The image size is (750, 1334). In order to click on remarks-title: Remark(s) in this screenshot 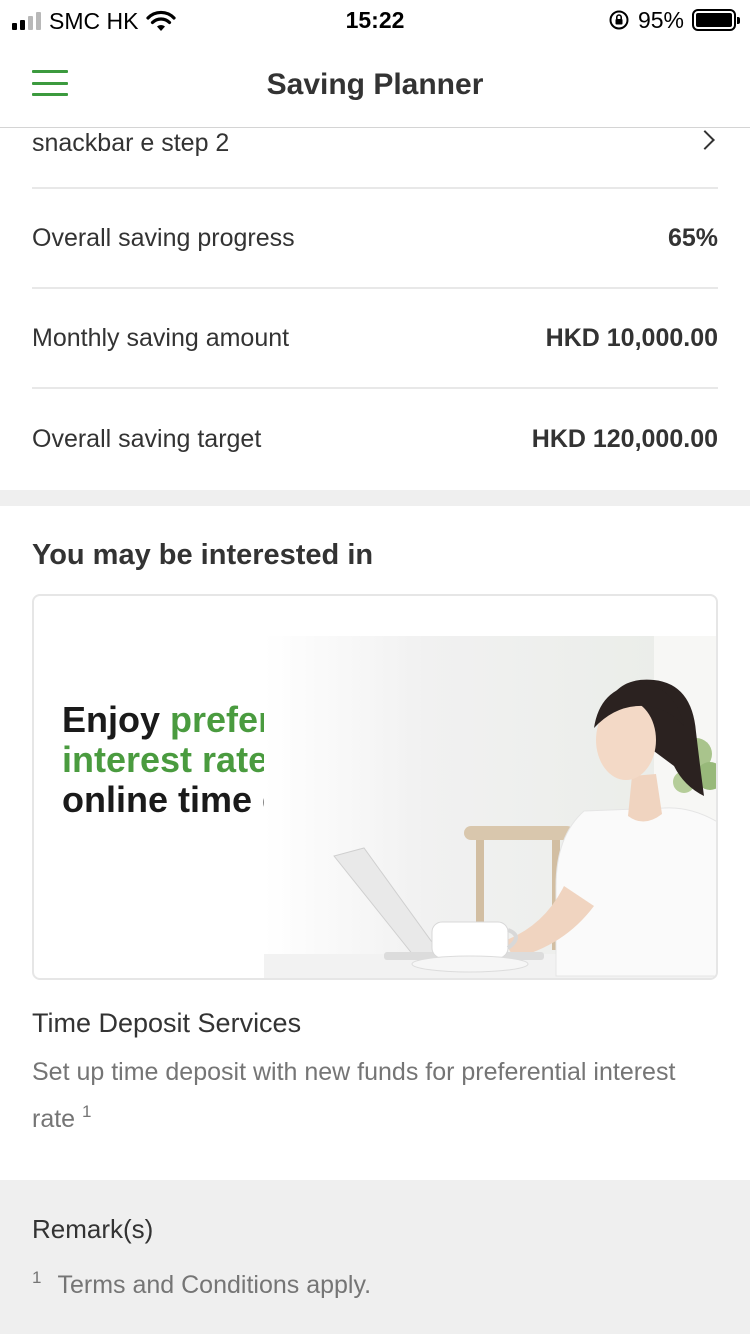, I will do `click(93, 1229)`.